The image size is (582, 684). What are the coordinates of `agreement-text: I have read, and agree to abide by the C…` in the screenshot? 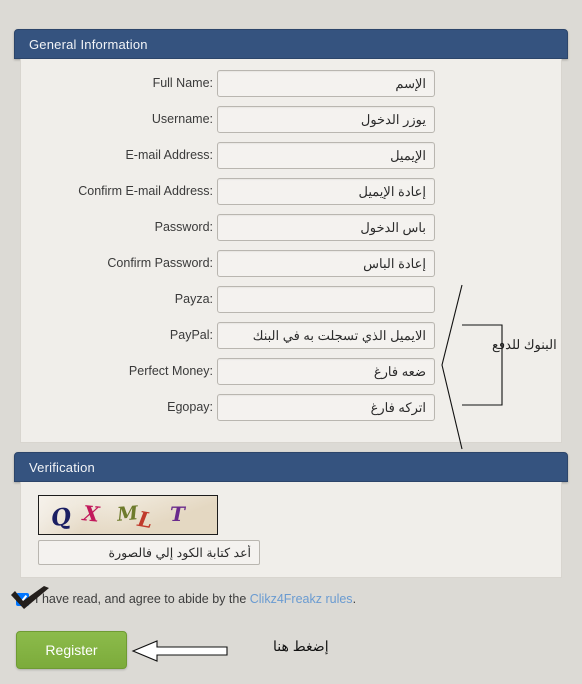 It's located at (195, 599).